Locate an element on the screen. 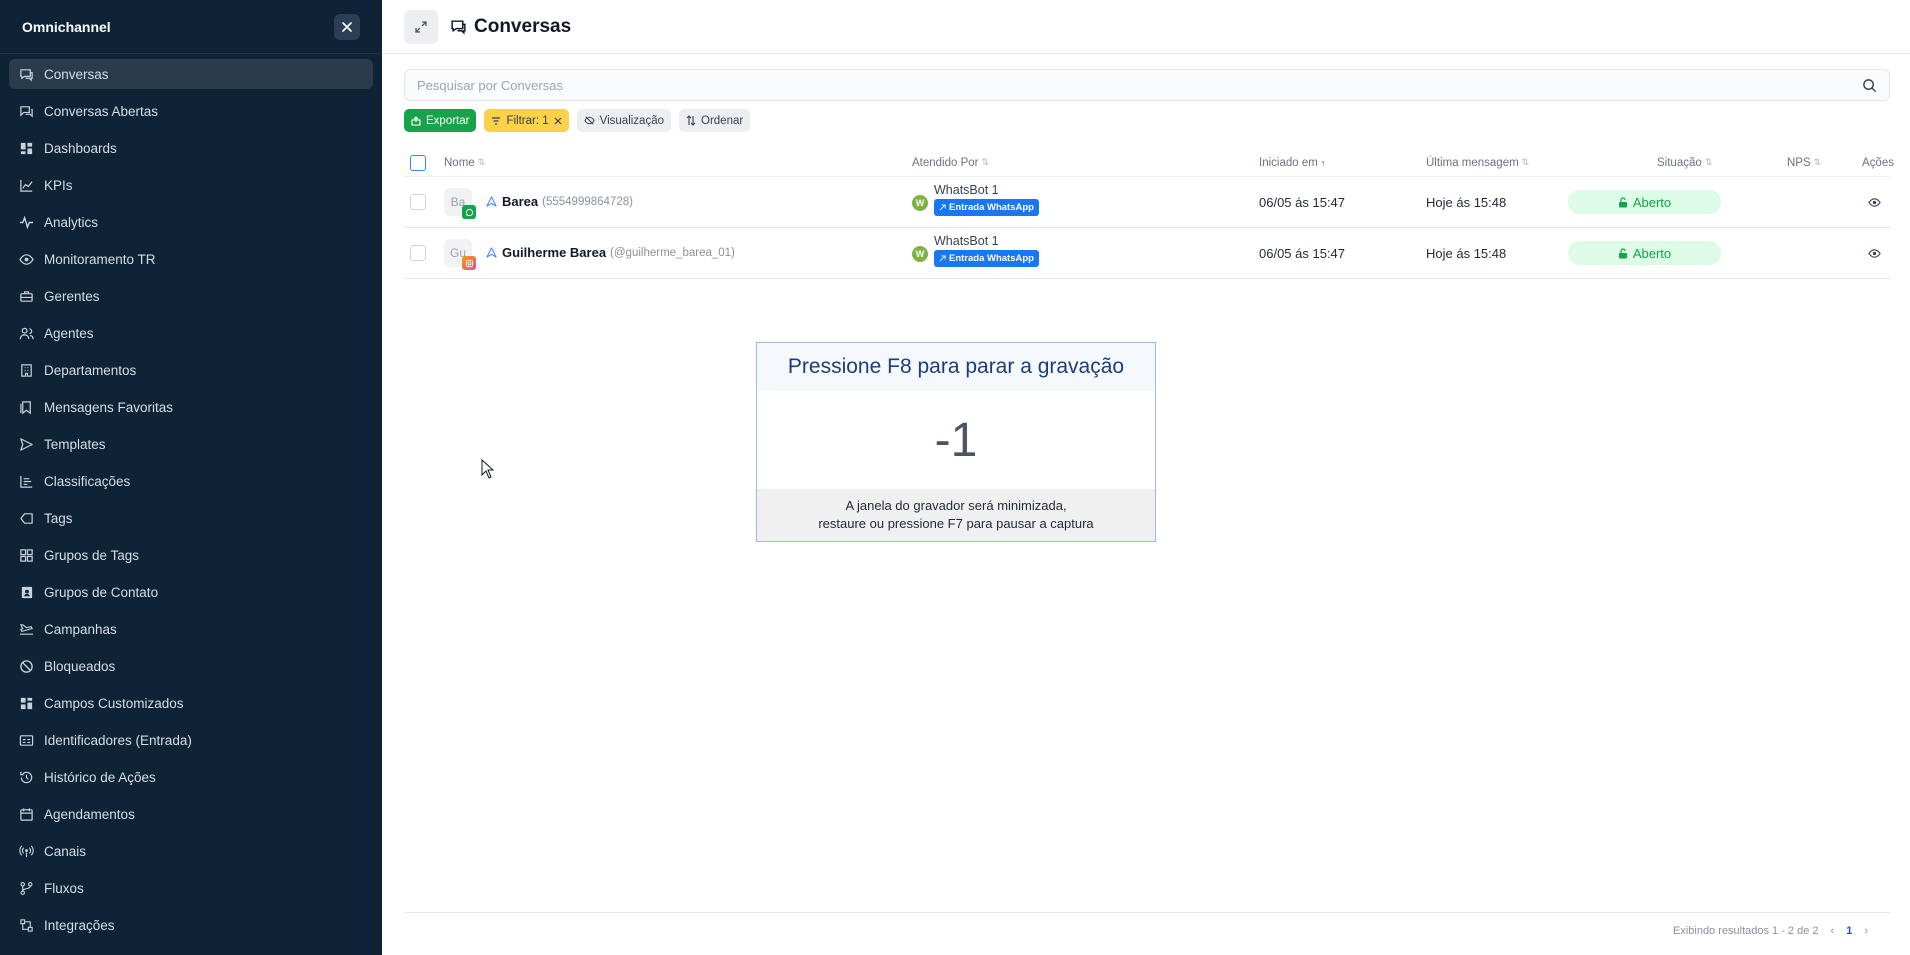  sidebar-item-gerentes: Gerentes is located at coordinates (191, 296).